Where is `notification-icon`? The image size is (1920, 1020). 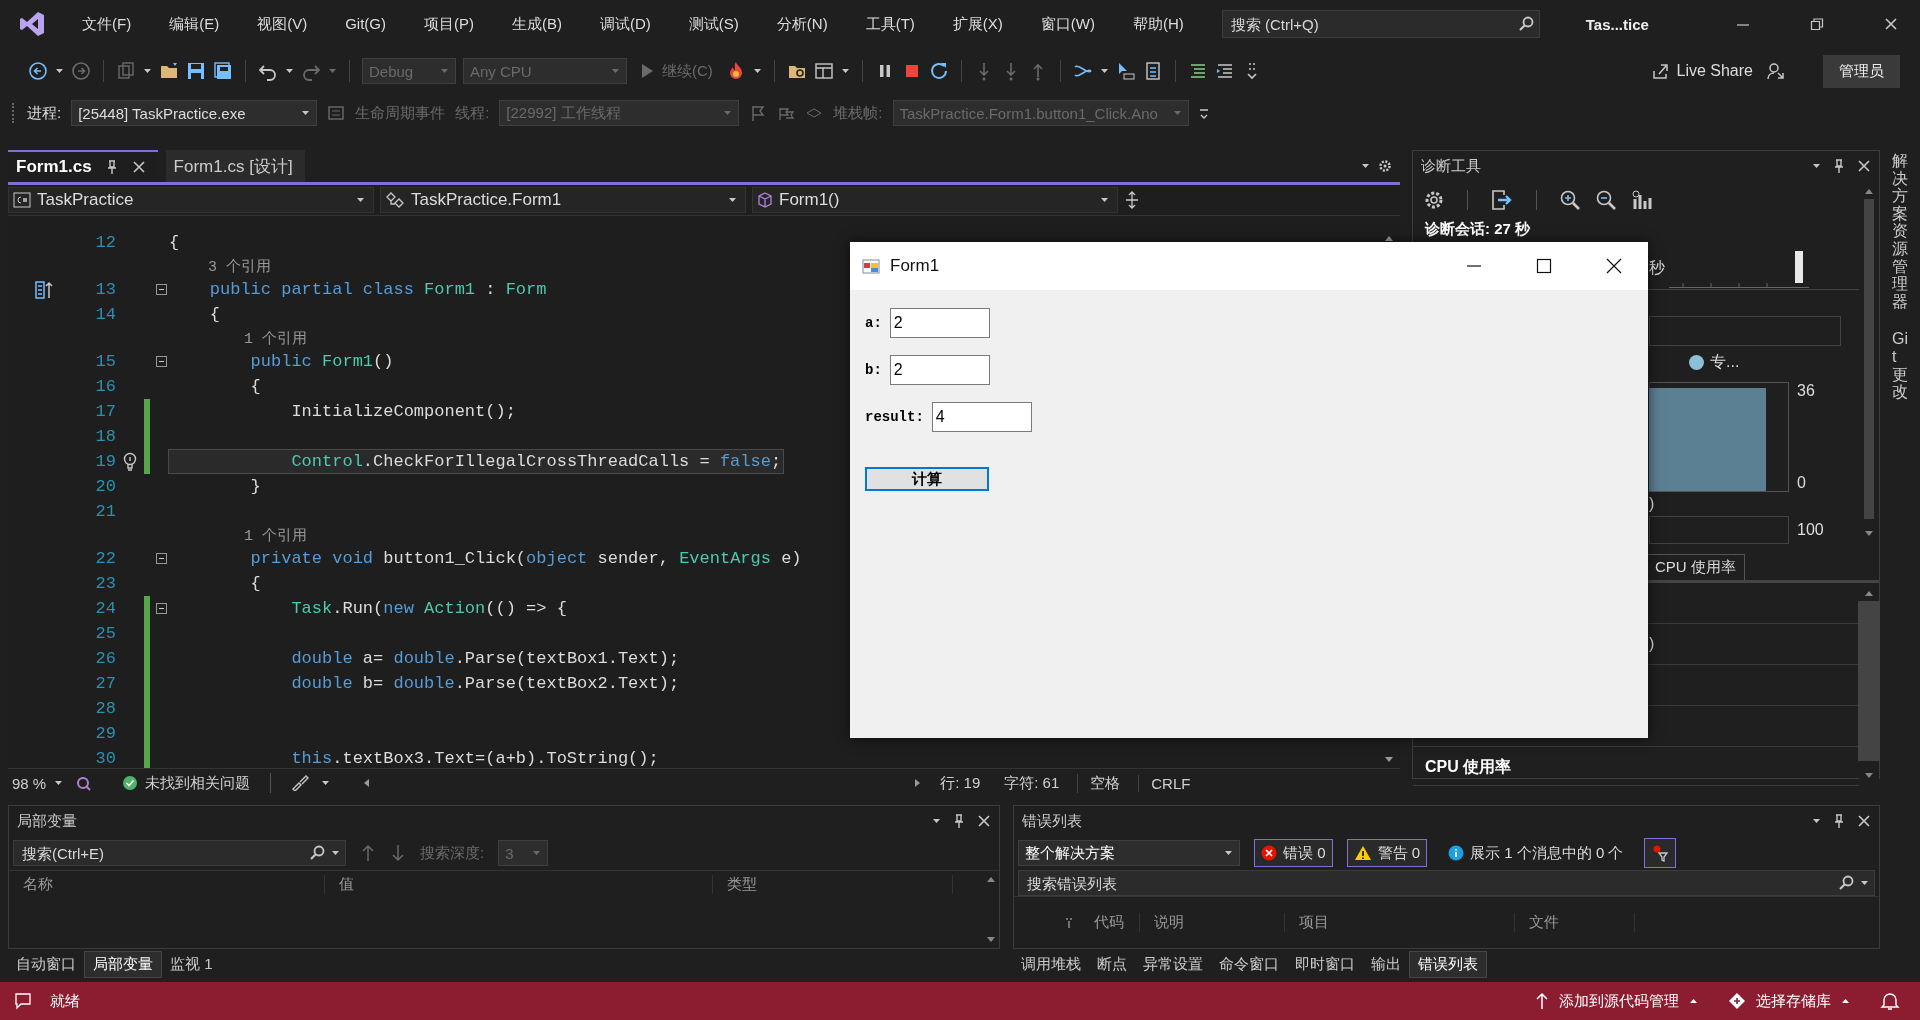 notification-icon is located at coordinates (1890, 1001).